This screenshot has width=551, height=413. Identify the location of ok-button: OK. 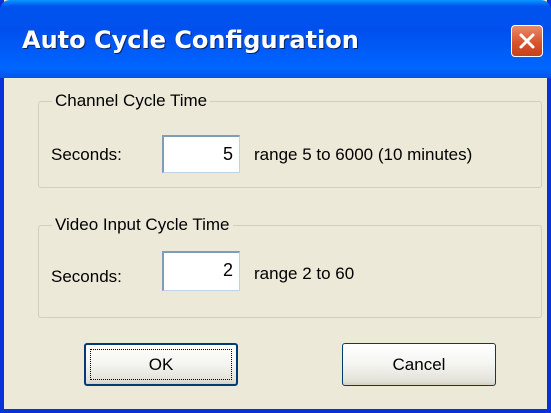
(161, 364).